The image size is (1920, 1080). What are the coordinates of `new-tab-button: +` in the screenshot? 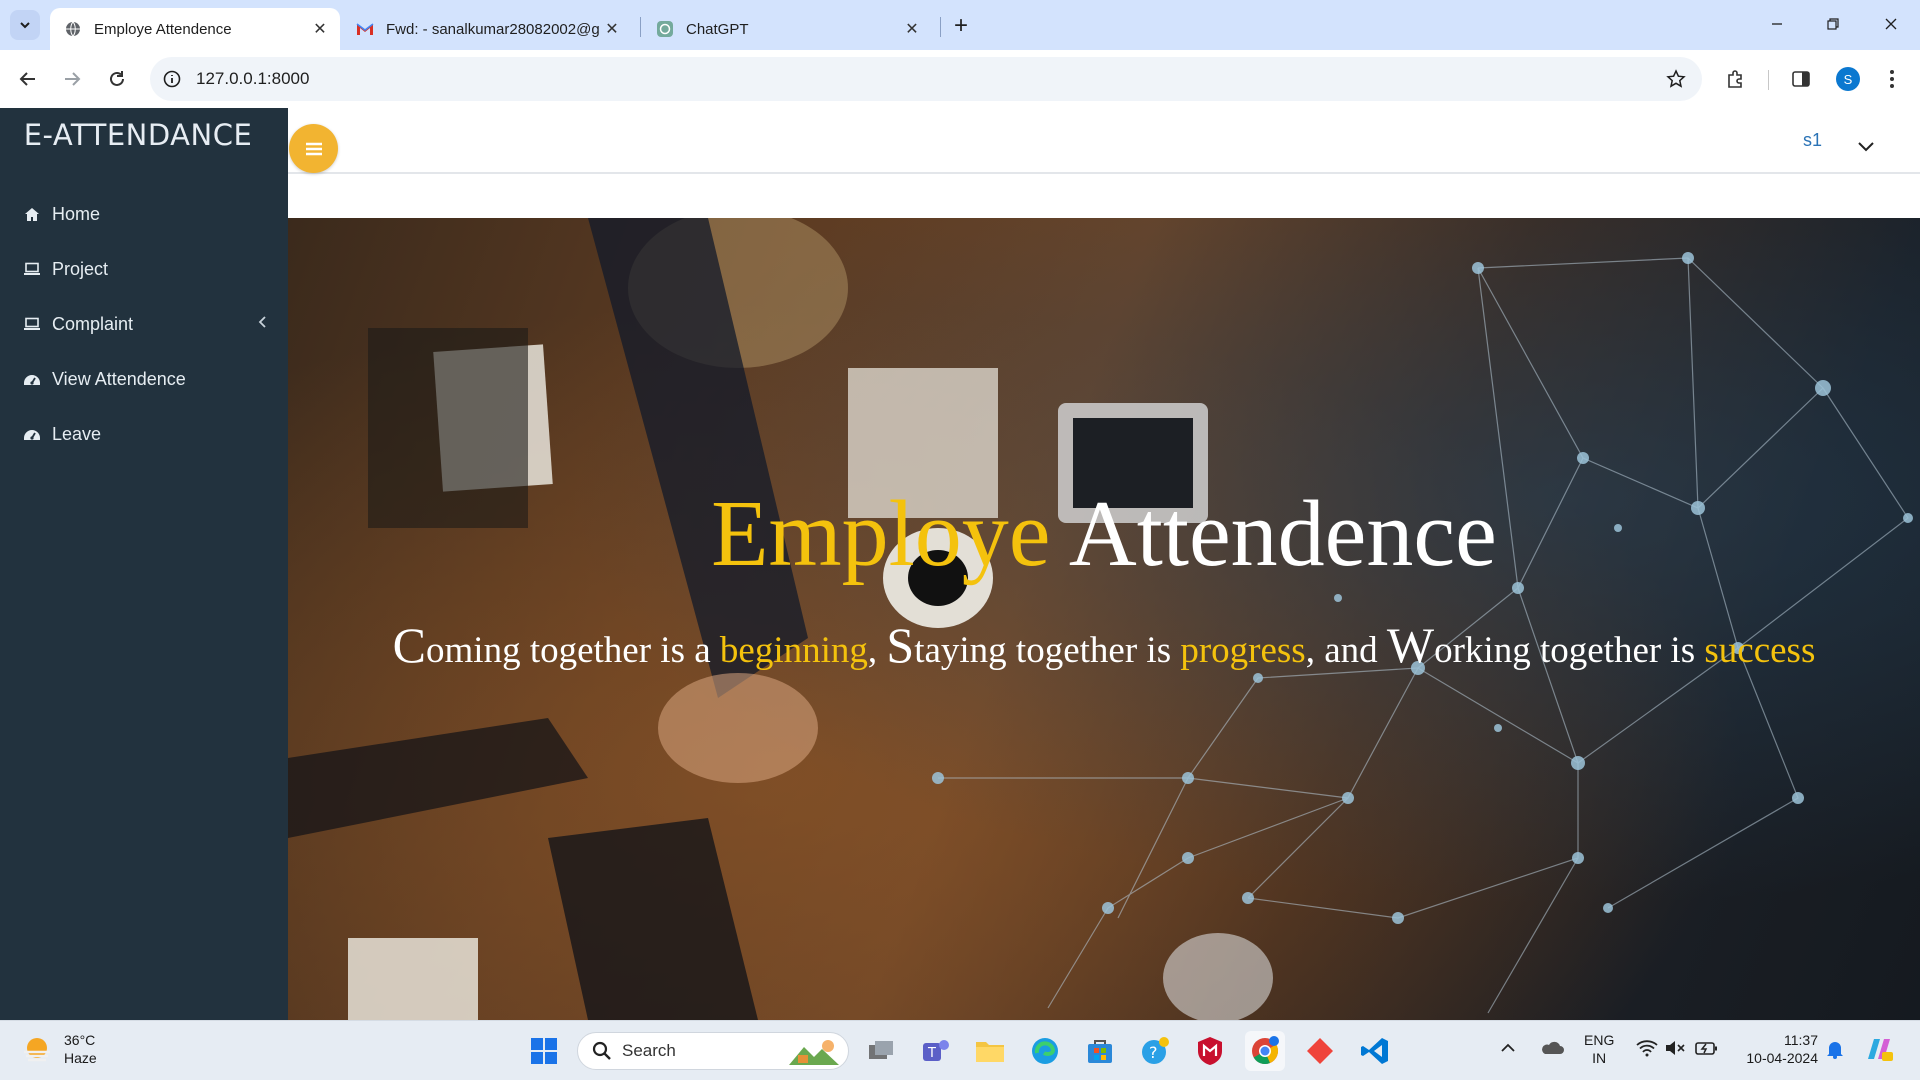 It's located at (961, 26).